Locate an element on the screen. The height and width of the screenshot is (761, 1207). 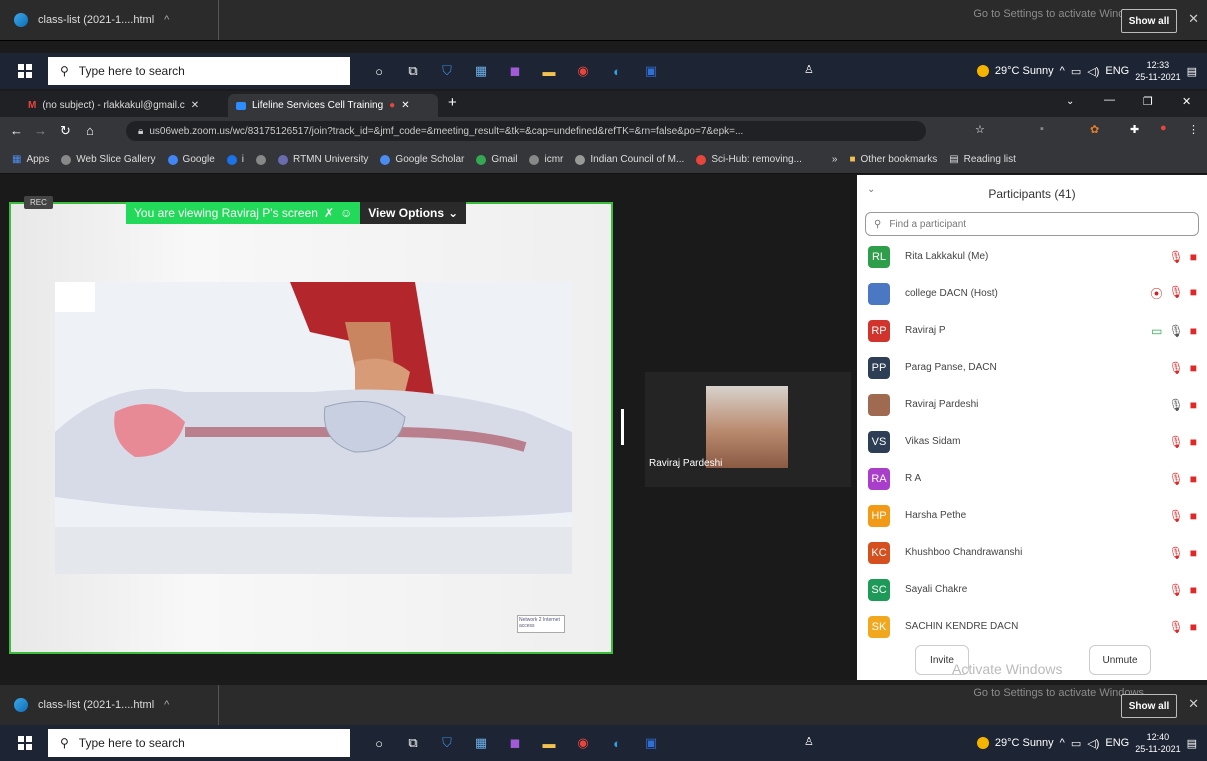
bookmark-i: i is located at coordinates (235, 159).